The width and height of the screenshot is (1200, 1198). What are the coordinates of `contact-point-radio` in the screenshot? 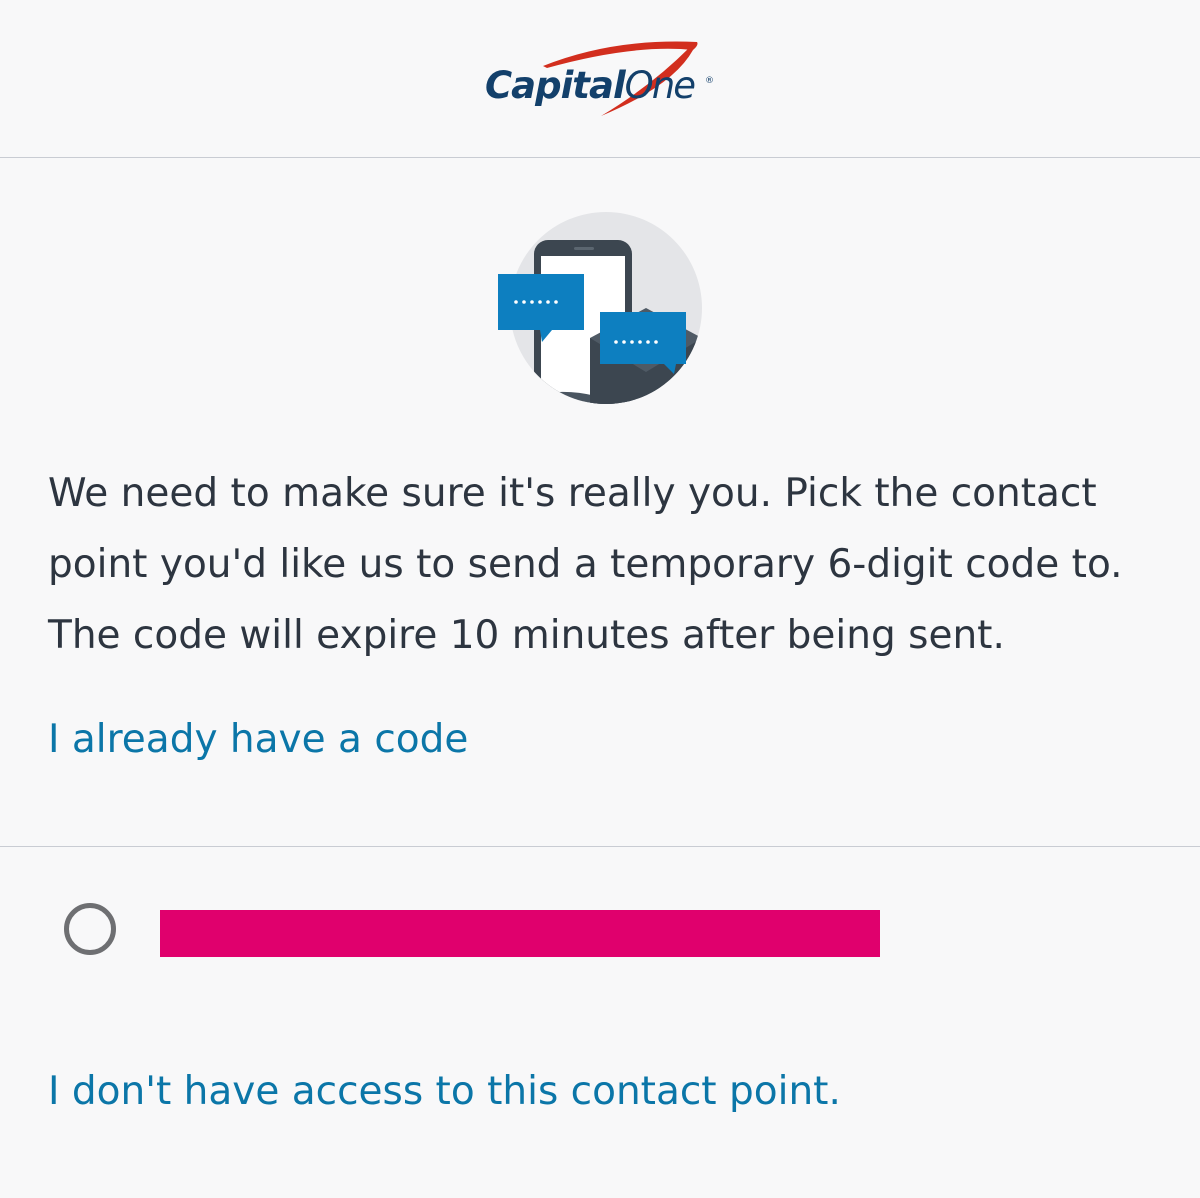 It's located at (90, 929).